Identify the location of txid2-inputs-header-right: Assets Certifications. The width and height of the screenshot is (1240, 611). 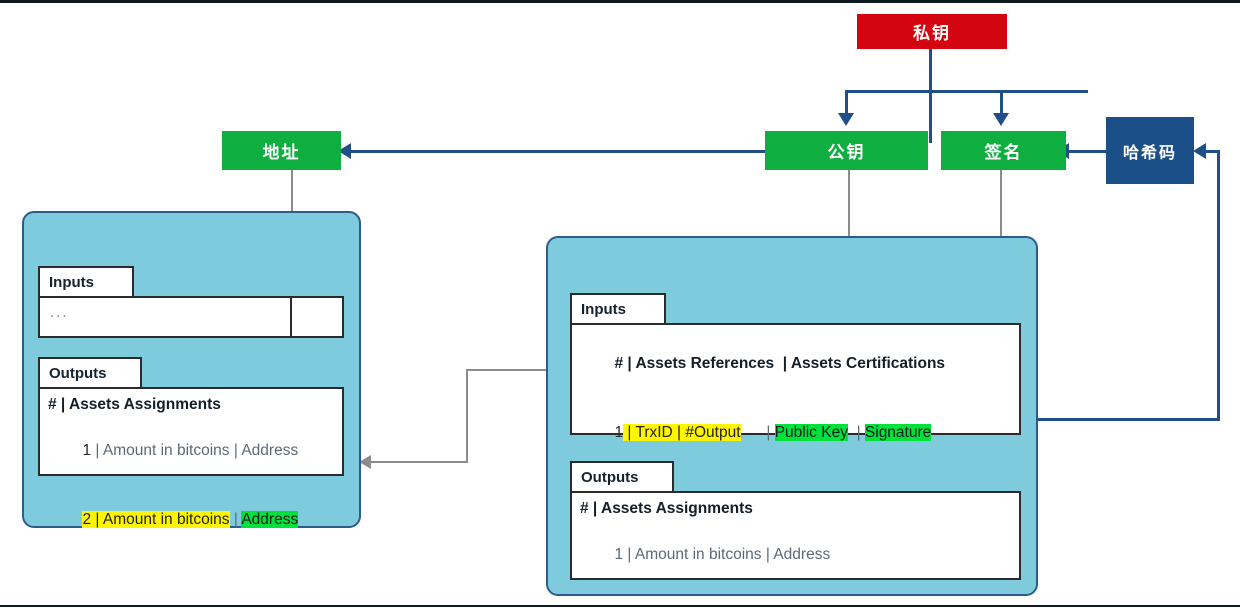
(868, 363).